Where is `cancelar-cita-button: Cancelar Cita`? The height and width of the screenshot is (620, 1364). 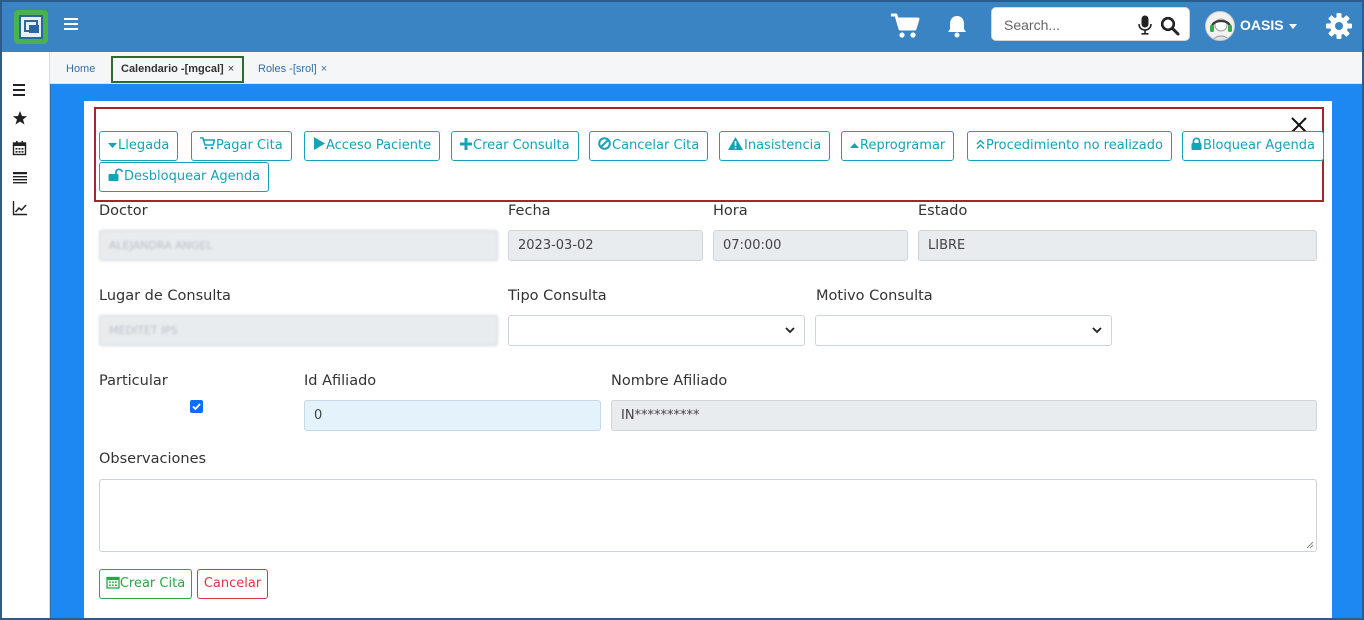 cancelar-cita-button: Cancelar Cita is located at coordinates (649, 146).